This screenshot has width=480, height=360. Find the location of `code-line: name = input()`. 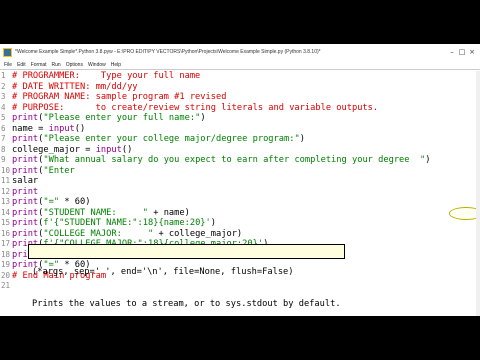

code-line: name = input() is located at coordinates (246, 129).